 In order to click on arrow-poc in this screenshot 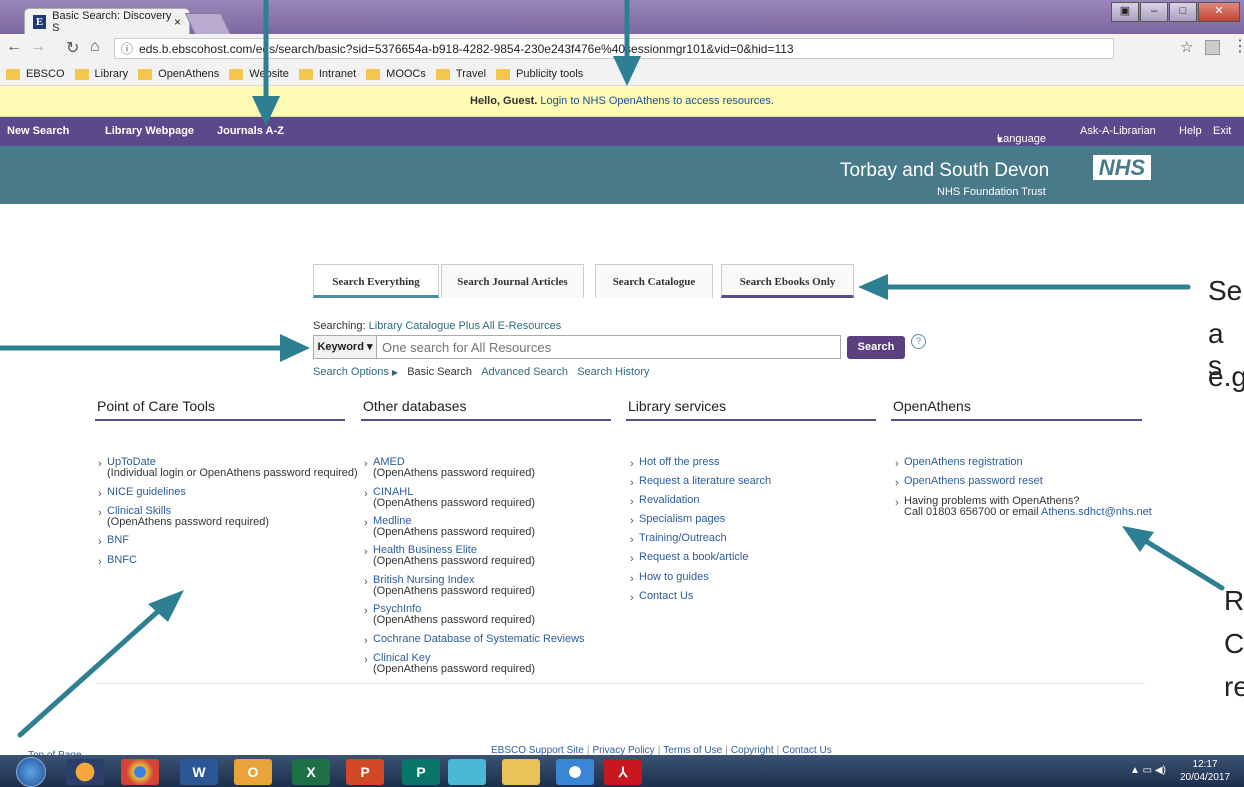, I will do `click(92, 670)`.